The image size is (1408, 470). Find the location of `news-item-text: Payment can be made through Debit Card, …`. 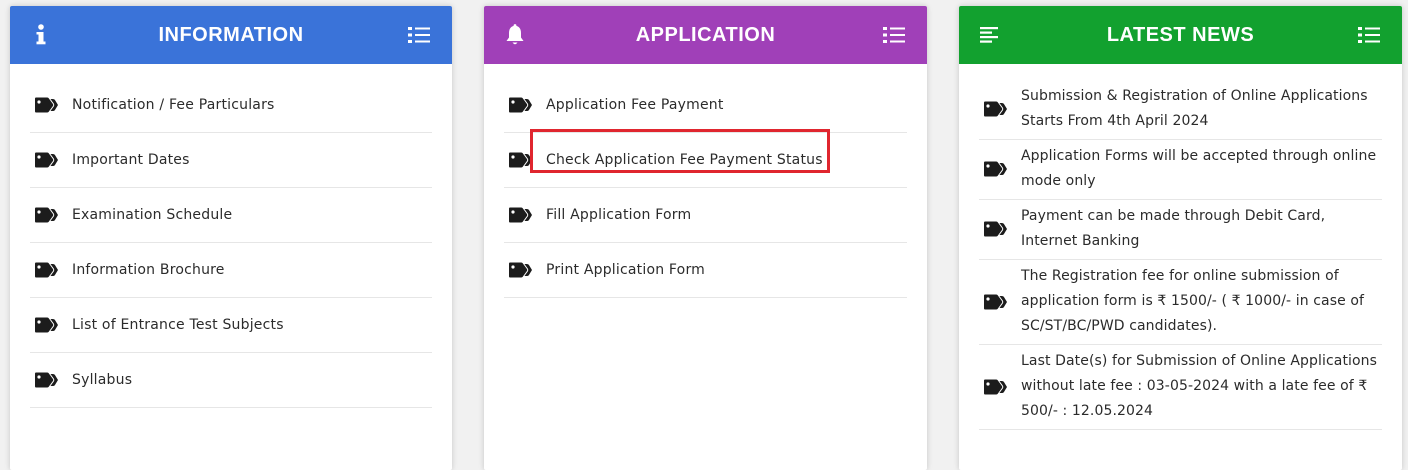

news-item-text: Payment can be made through Debit Card, … is located at coordinates (1201, 229).